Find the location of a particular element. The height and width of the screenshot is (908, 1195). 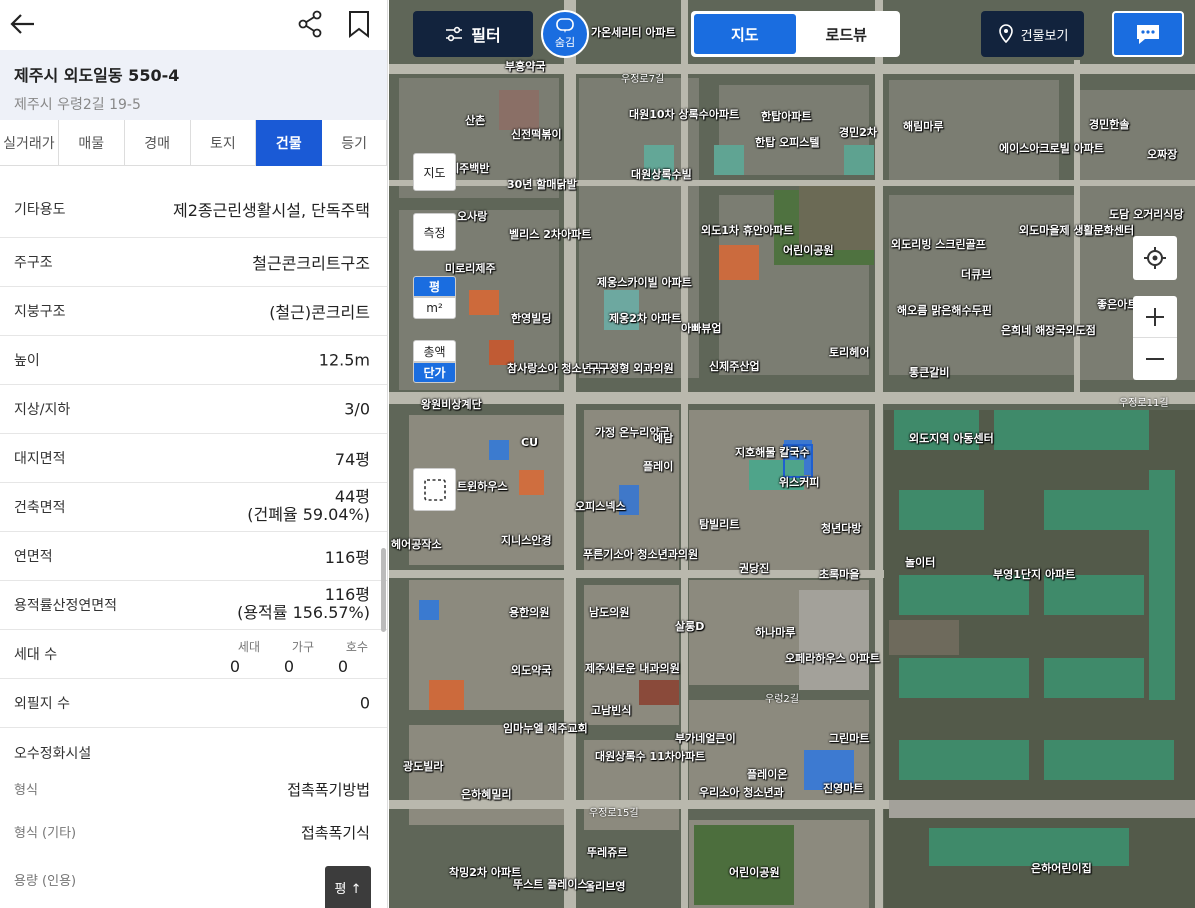

map-poi-label: 도담 오거리식당 is located at coordinates (1146, 214).